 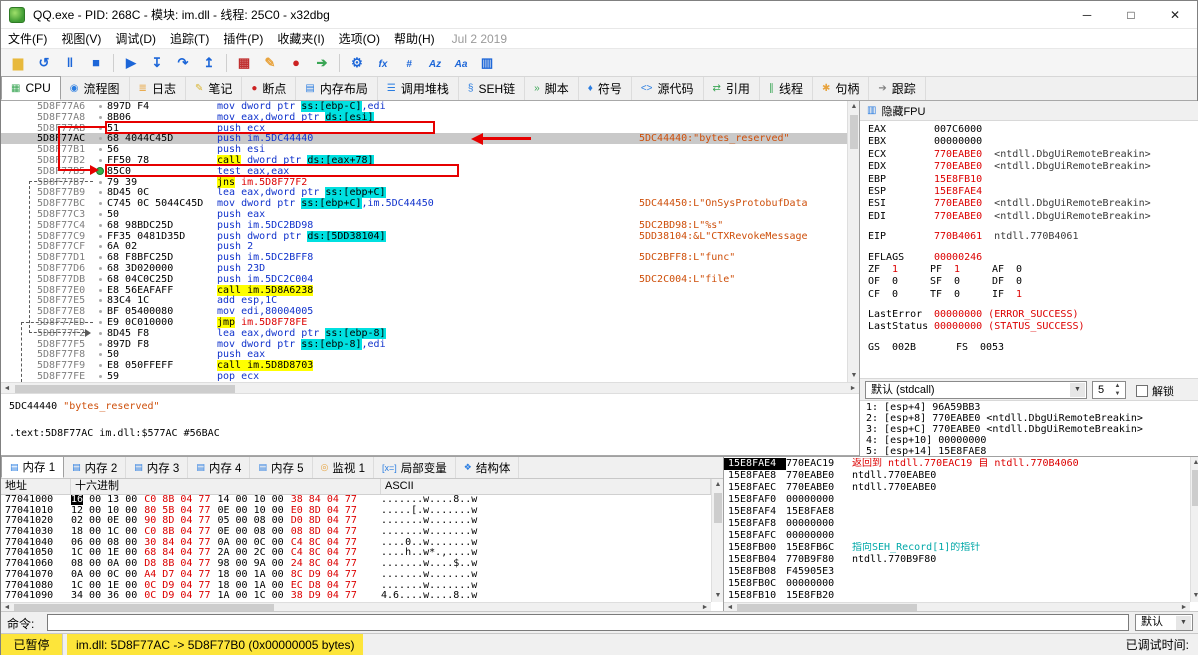 I want to click on memory-column-ascii: ASCII, so click(x=546, y=486).